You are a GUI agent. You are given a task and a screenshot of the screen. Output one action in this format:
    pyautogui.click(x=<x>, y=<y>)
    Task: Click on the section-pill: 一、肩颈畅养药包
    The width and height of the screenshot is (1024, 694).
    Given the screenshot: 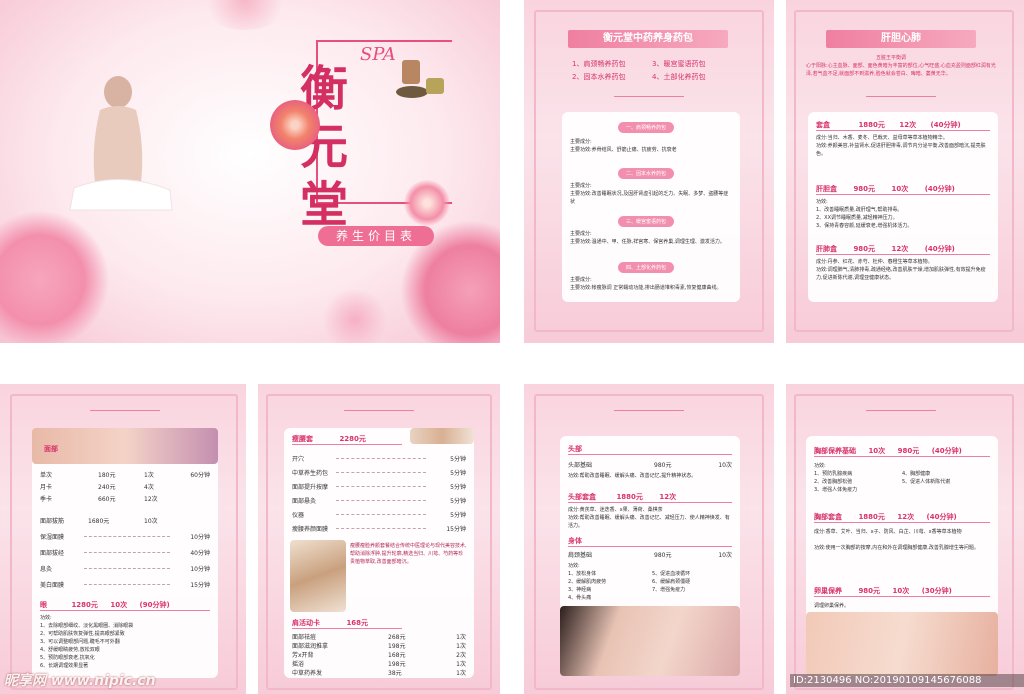 What is the action you would take?
    pyautogui.click(x=646, y=127)
    